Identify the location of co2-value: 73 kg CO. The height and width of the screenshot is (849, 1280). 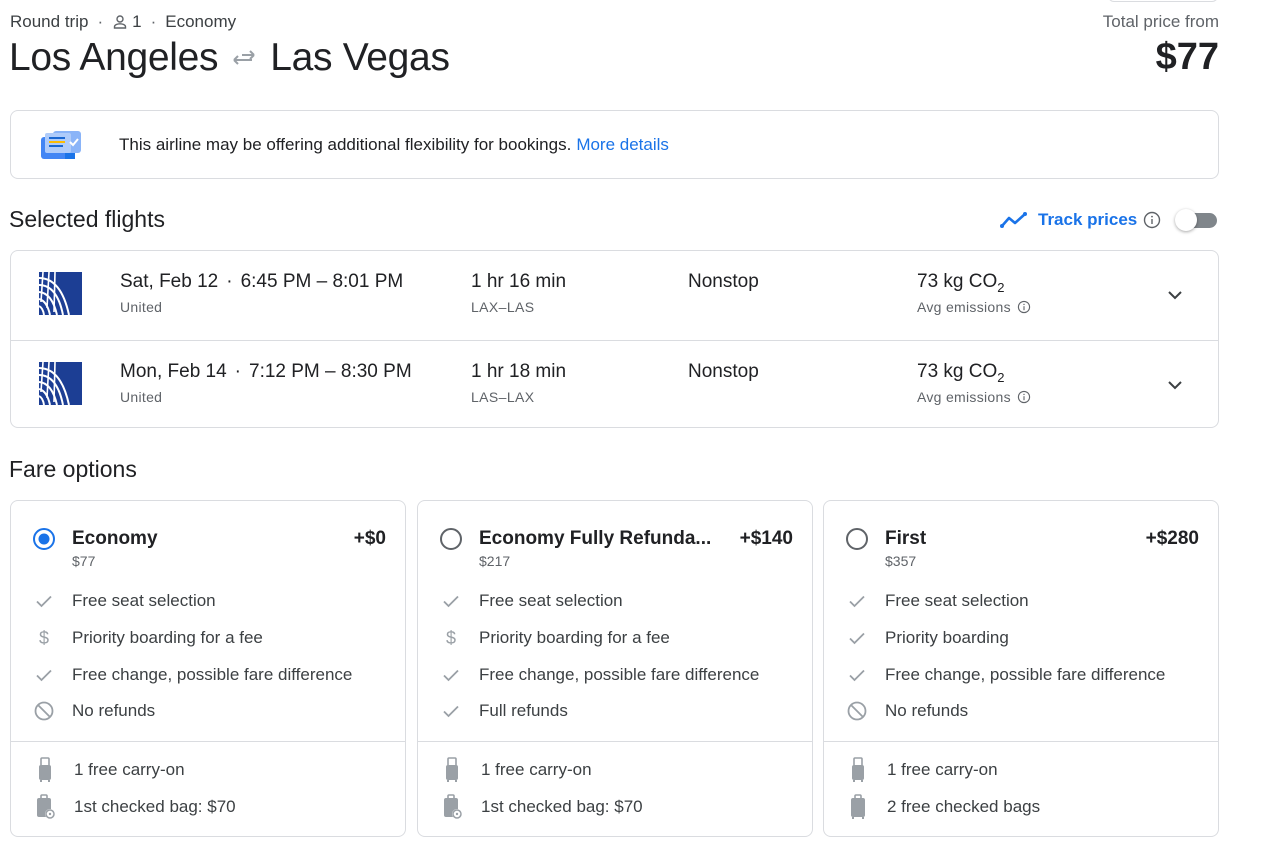
(957, 281).